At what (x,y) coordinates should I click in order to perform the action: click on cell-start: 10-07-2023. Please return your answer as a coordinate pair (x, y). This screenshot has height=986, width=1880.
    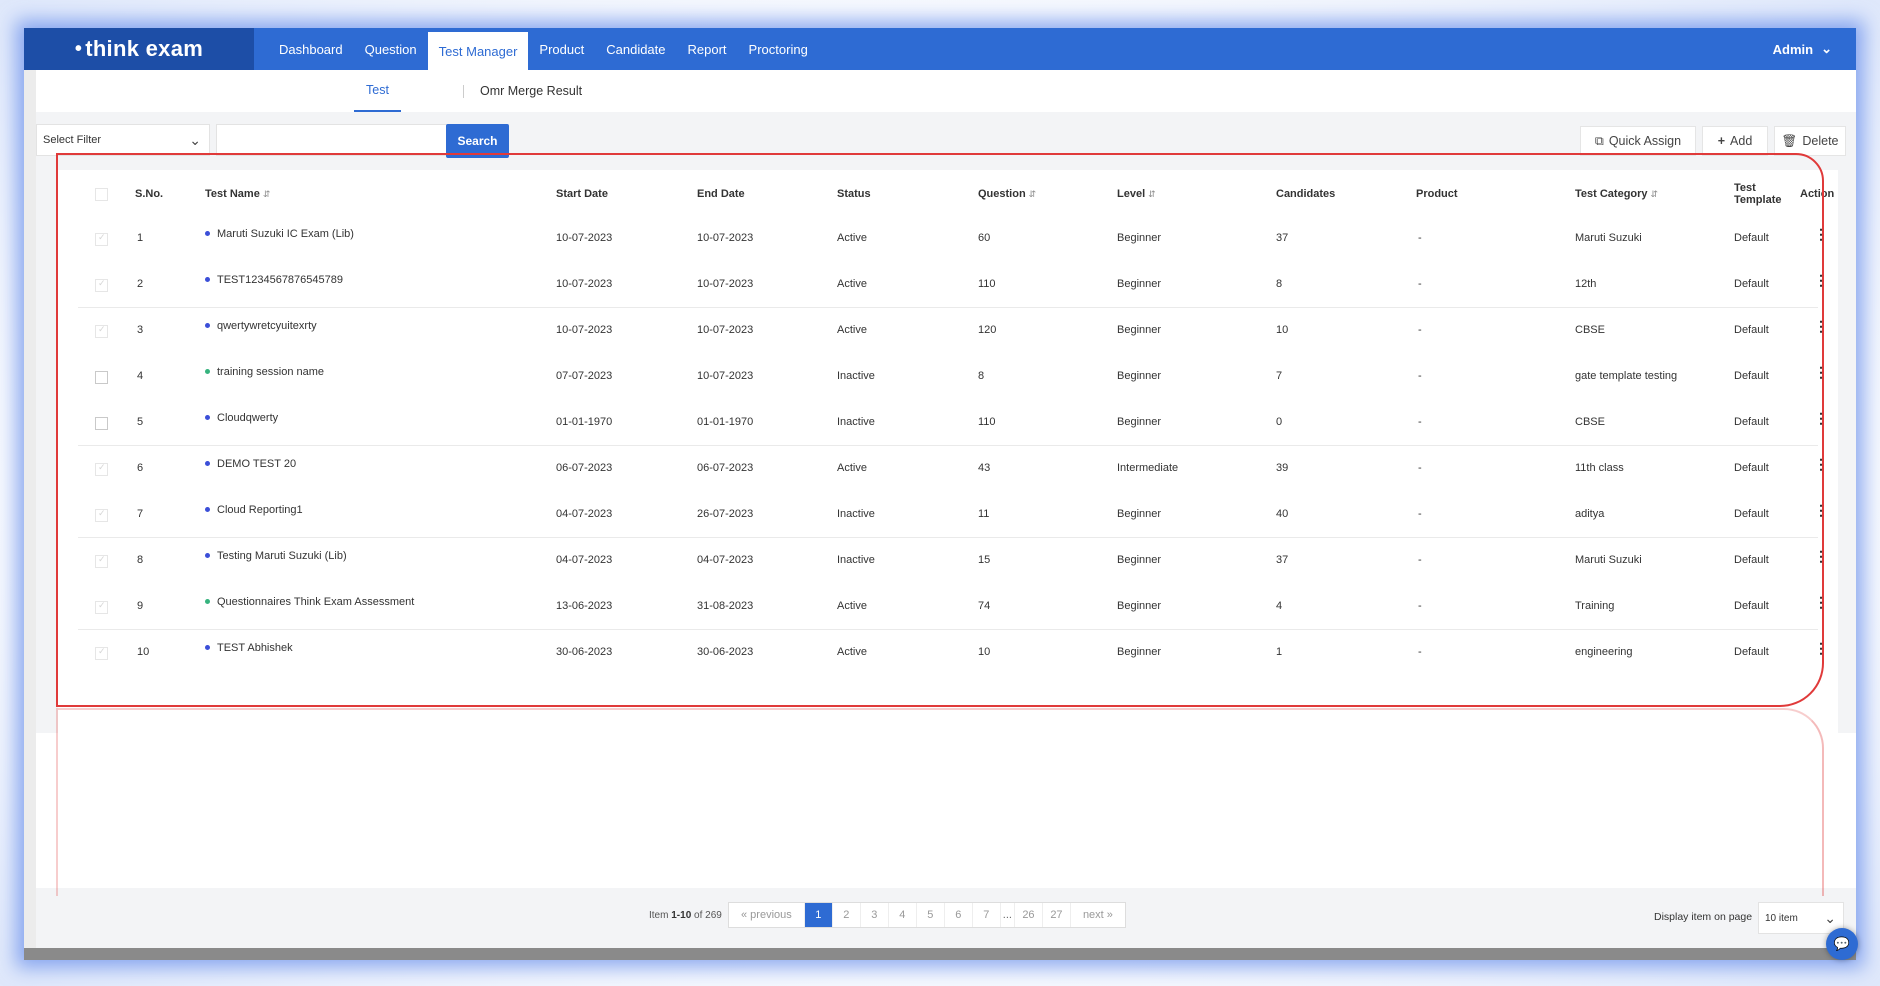
    Looking at the image, I should click on (584, 284).